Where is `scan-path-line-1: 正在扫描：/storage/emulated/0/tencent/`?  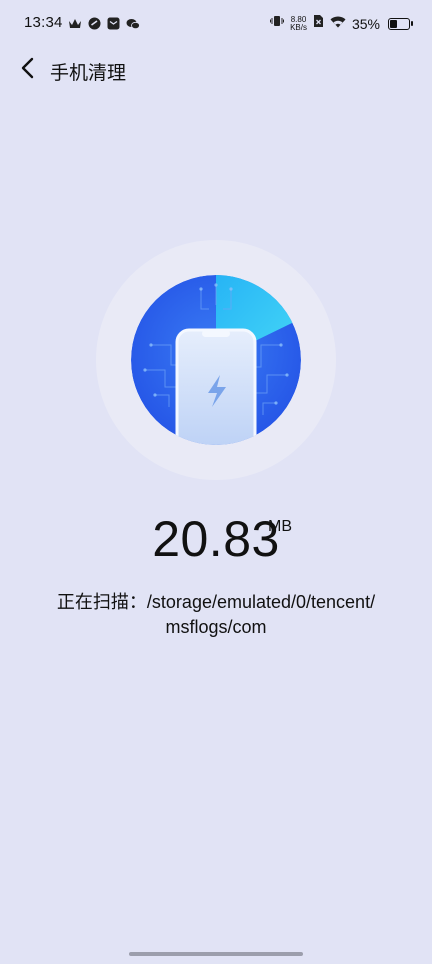
scan-path-line-1: 正在扫描：/storage/emulated/0/tencent/ is located at coordinates (216, 602).